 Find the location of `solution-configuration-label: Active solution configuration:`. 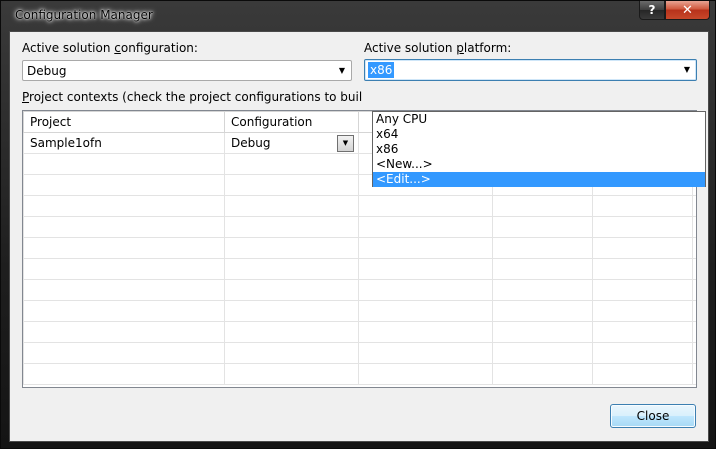

solution-configuration-label: Active solution configuration: is located at coordinates (110, 48).